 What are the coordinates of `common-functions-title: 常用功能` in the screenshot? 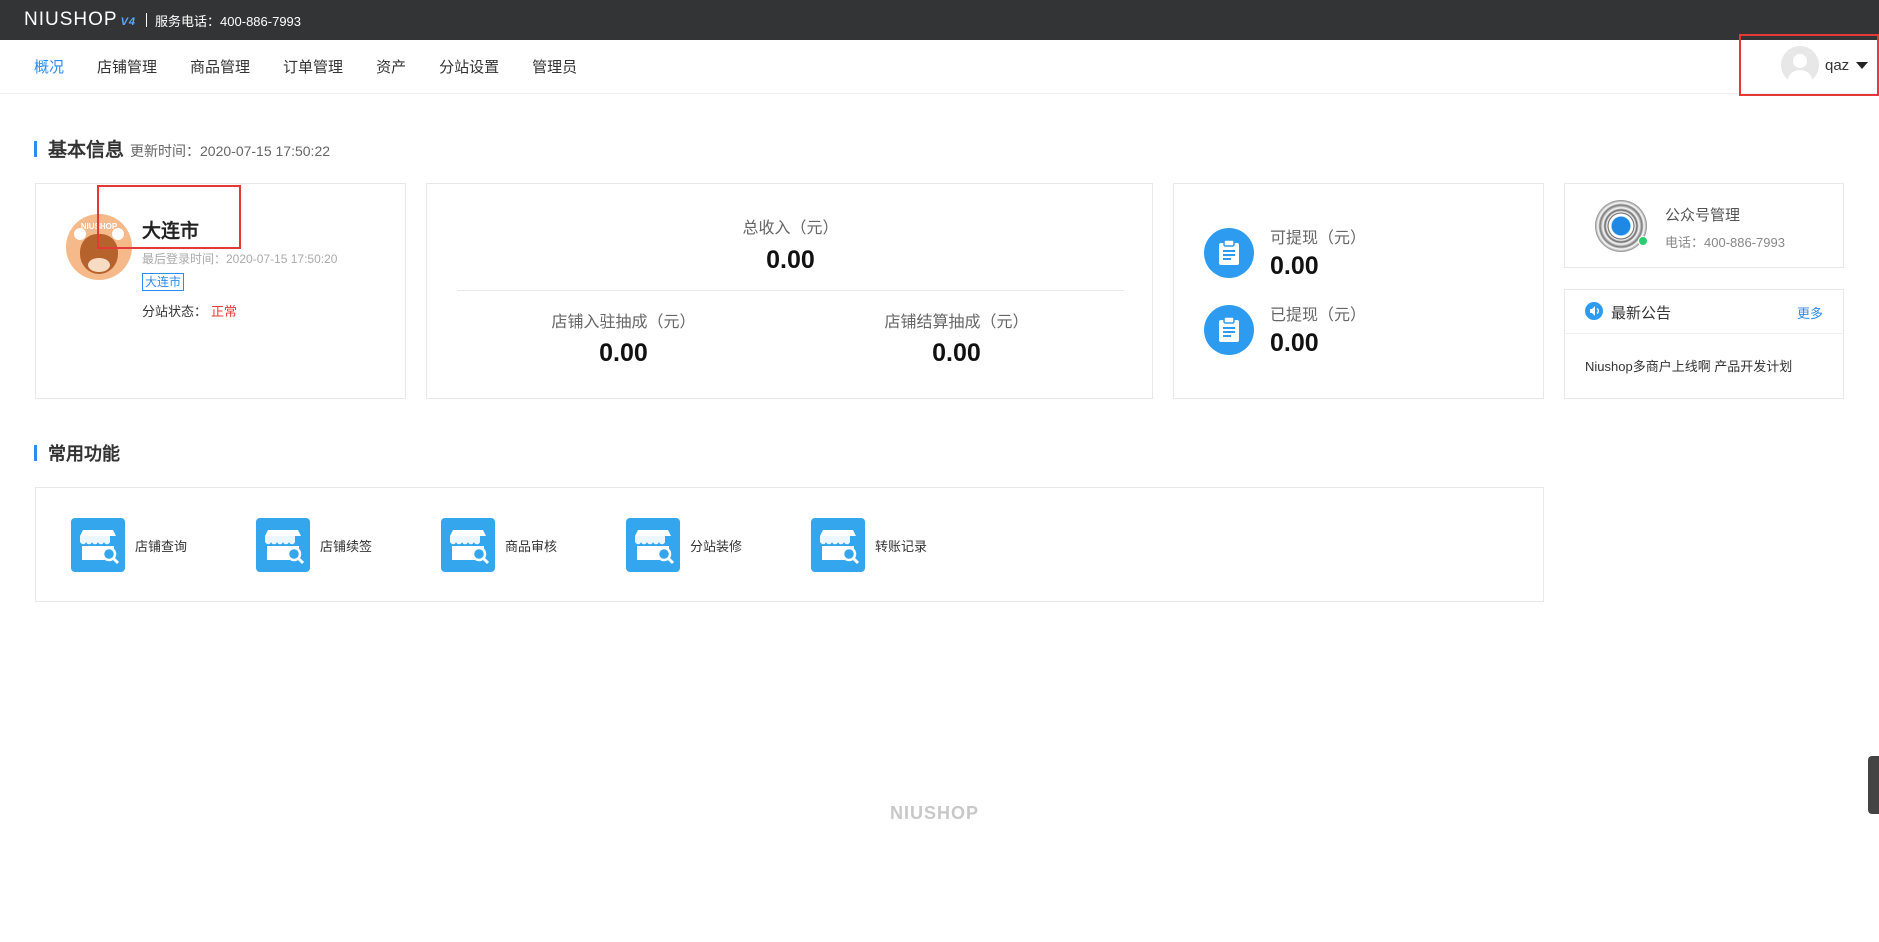 It's located at (84, 454).